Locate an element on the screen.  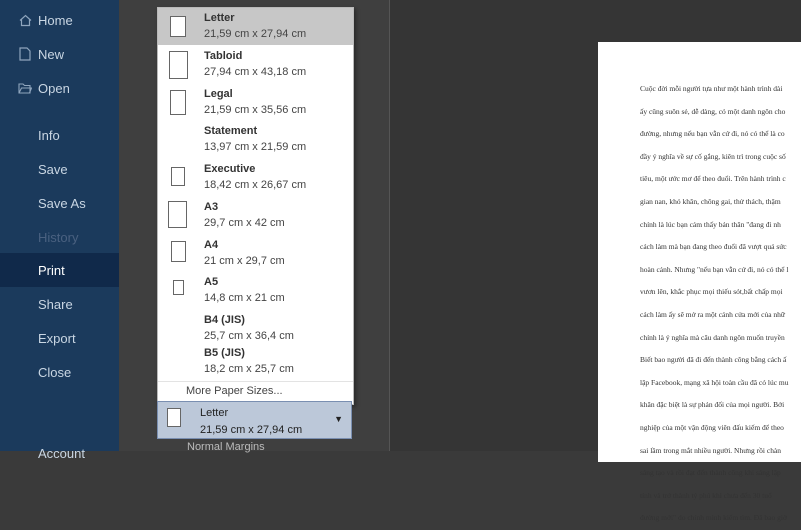
nav-info: Info is located at coordinates (59, 135).